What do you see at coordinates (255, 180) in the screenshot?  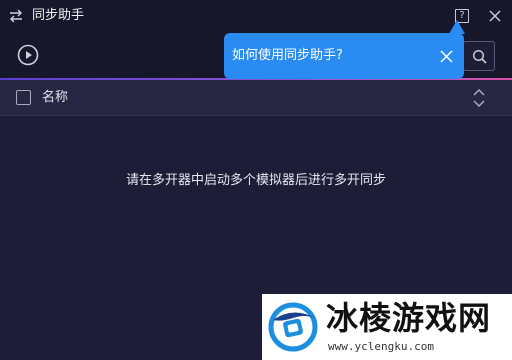 I see `empty-state-message: 请在多开器中启动多个模拟器后进行多开同步` at bounding box center [255, 180].